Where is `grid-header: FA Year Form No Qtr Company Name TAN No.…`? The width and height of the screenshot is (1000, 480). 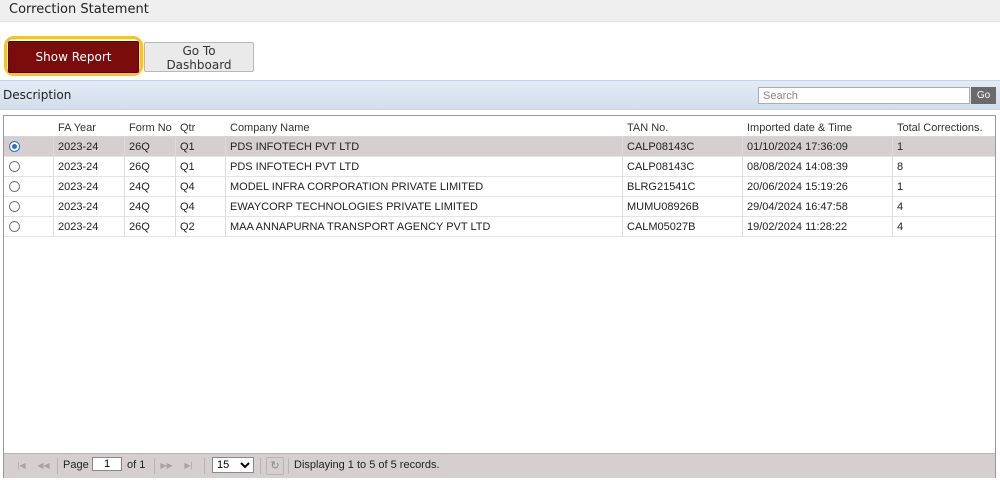
grid-header: FA Year Form No Qtr Company Name TAN No.… is located at coordinates (499, 126).